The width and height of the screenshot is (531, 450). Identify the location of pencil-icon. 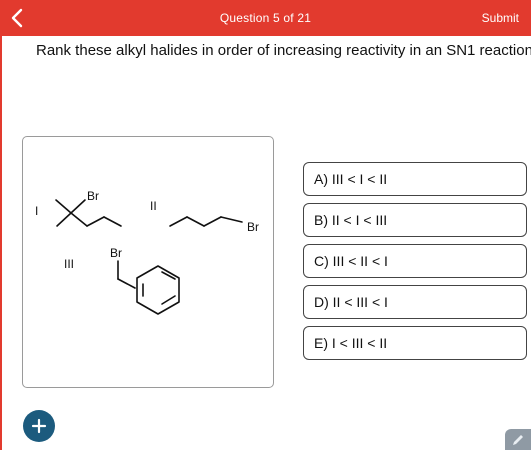
(518, 439).